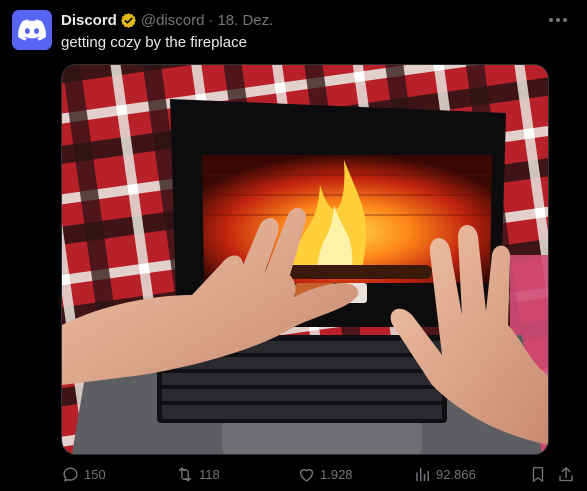 The width and height of the screenshot is (587, 491). Describe the element at coordinates (197, 474) in the screenshot. I see `retweet-button: 118` at that location.